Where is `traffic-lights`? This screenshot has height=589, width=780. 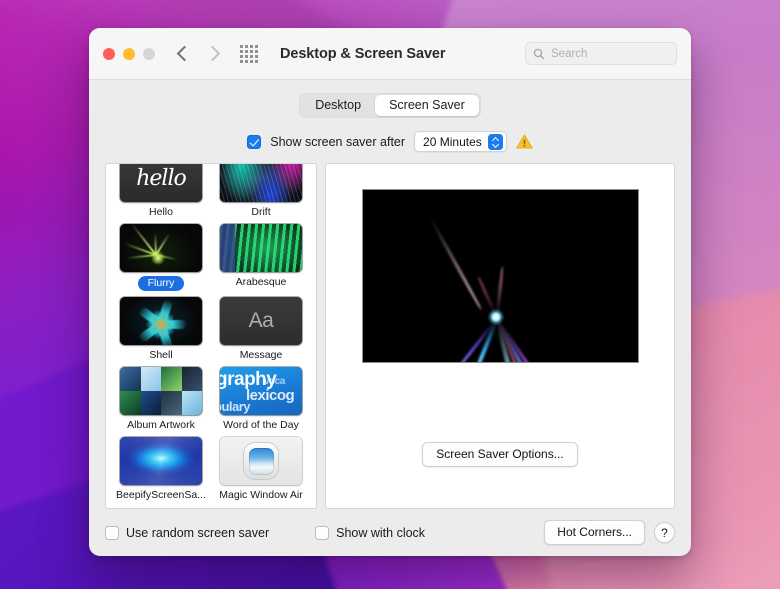
traffic-lights is located at coordinates (129, 53).